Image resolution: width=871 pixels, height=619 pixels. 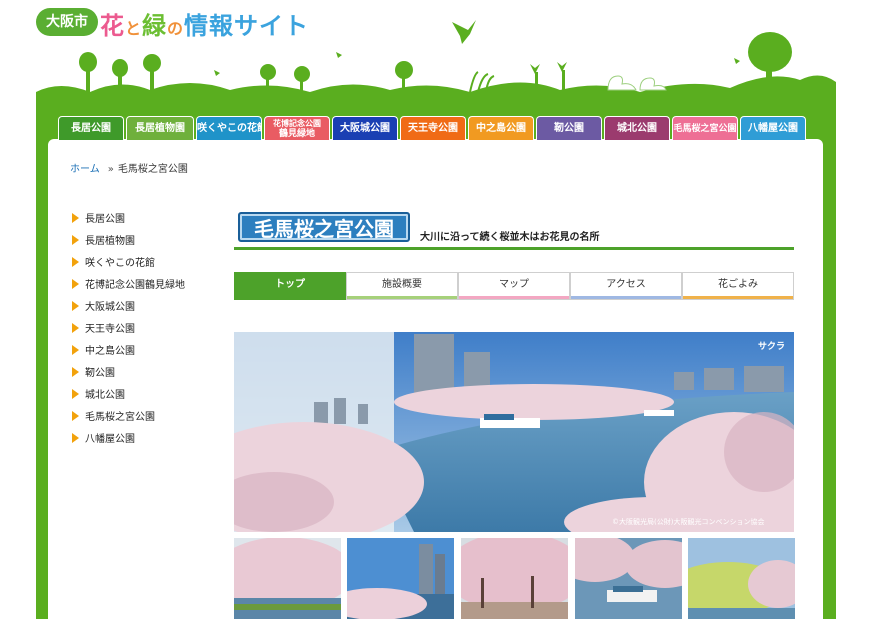 I want to click on side-menu-item: 城北公園, so click(x=98, y=393).